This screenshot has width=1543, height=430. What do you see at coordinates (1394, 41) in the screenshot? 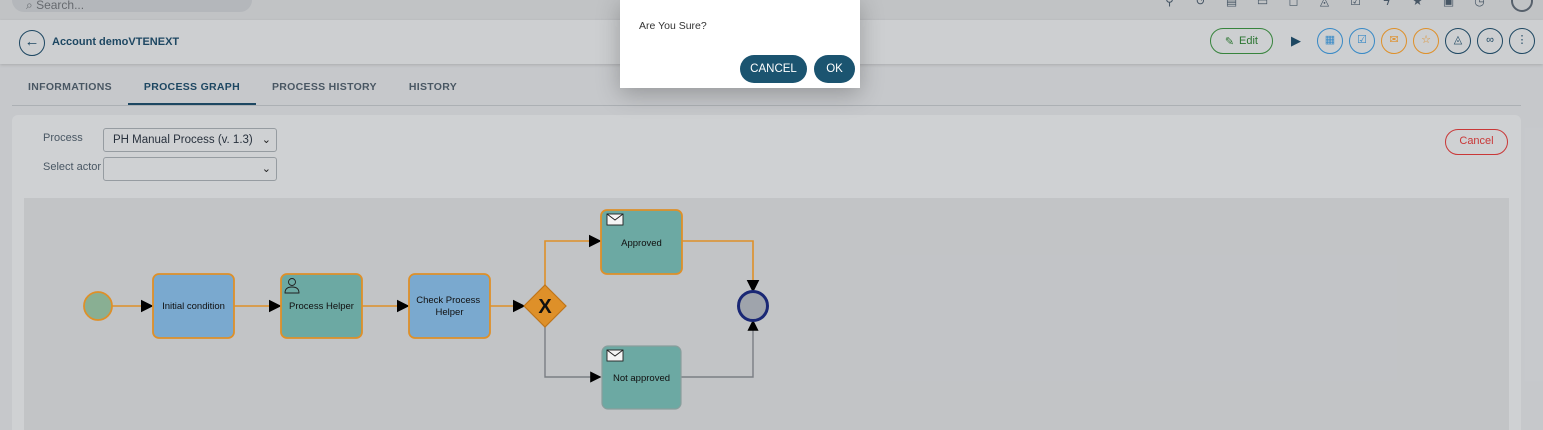
I see `email-icon: ✉` at bounding box center [1394, 41].